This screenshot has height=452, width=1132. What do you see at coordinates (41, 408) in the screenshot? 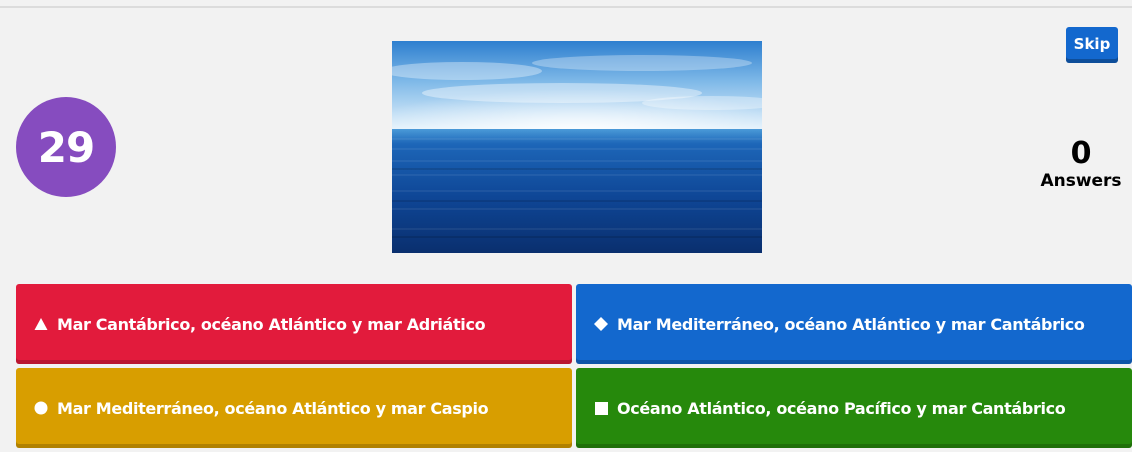
I see `circle-icon` at bounding box center [41, 408].